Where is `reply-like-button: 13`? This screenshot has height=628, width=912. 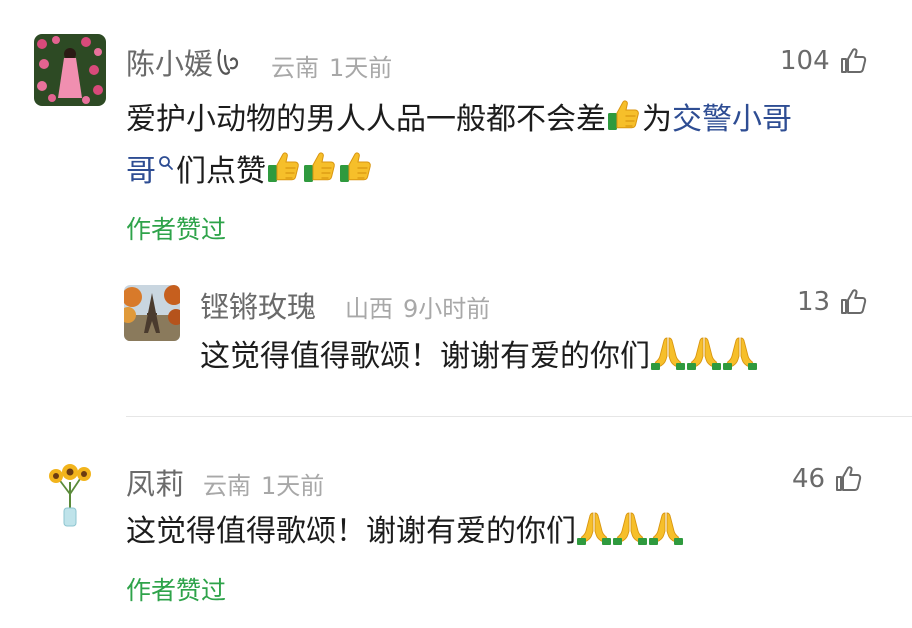
reply-like-button: 13 is located at coordinates (832, 302).